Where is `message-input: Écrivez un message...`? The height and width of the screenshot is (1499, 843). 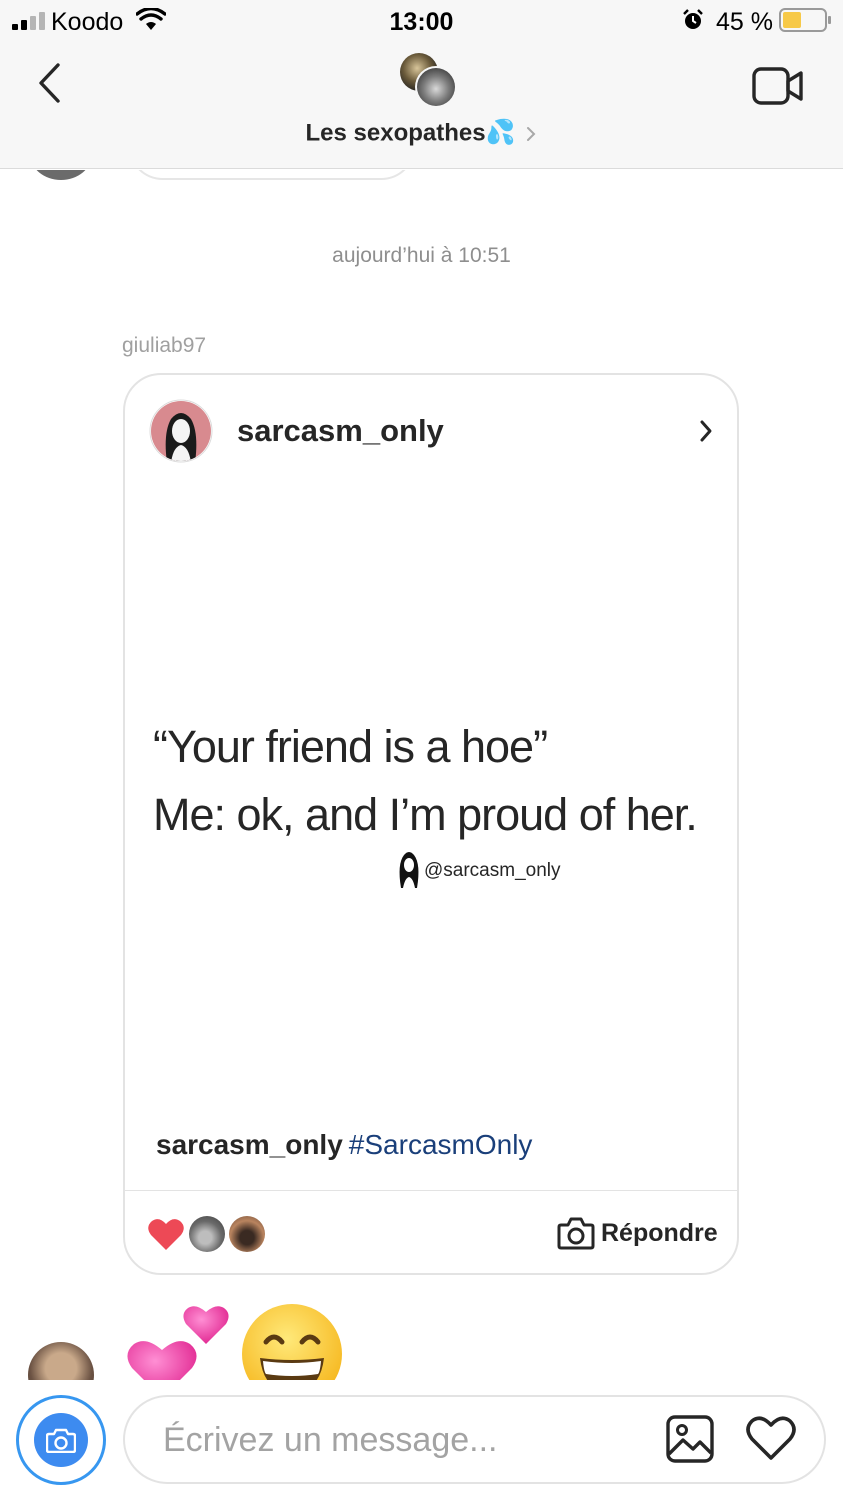
message-input: Écrivez un message... is located at coordinates (474, 1439).